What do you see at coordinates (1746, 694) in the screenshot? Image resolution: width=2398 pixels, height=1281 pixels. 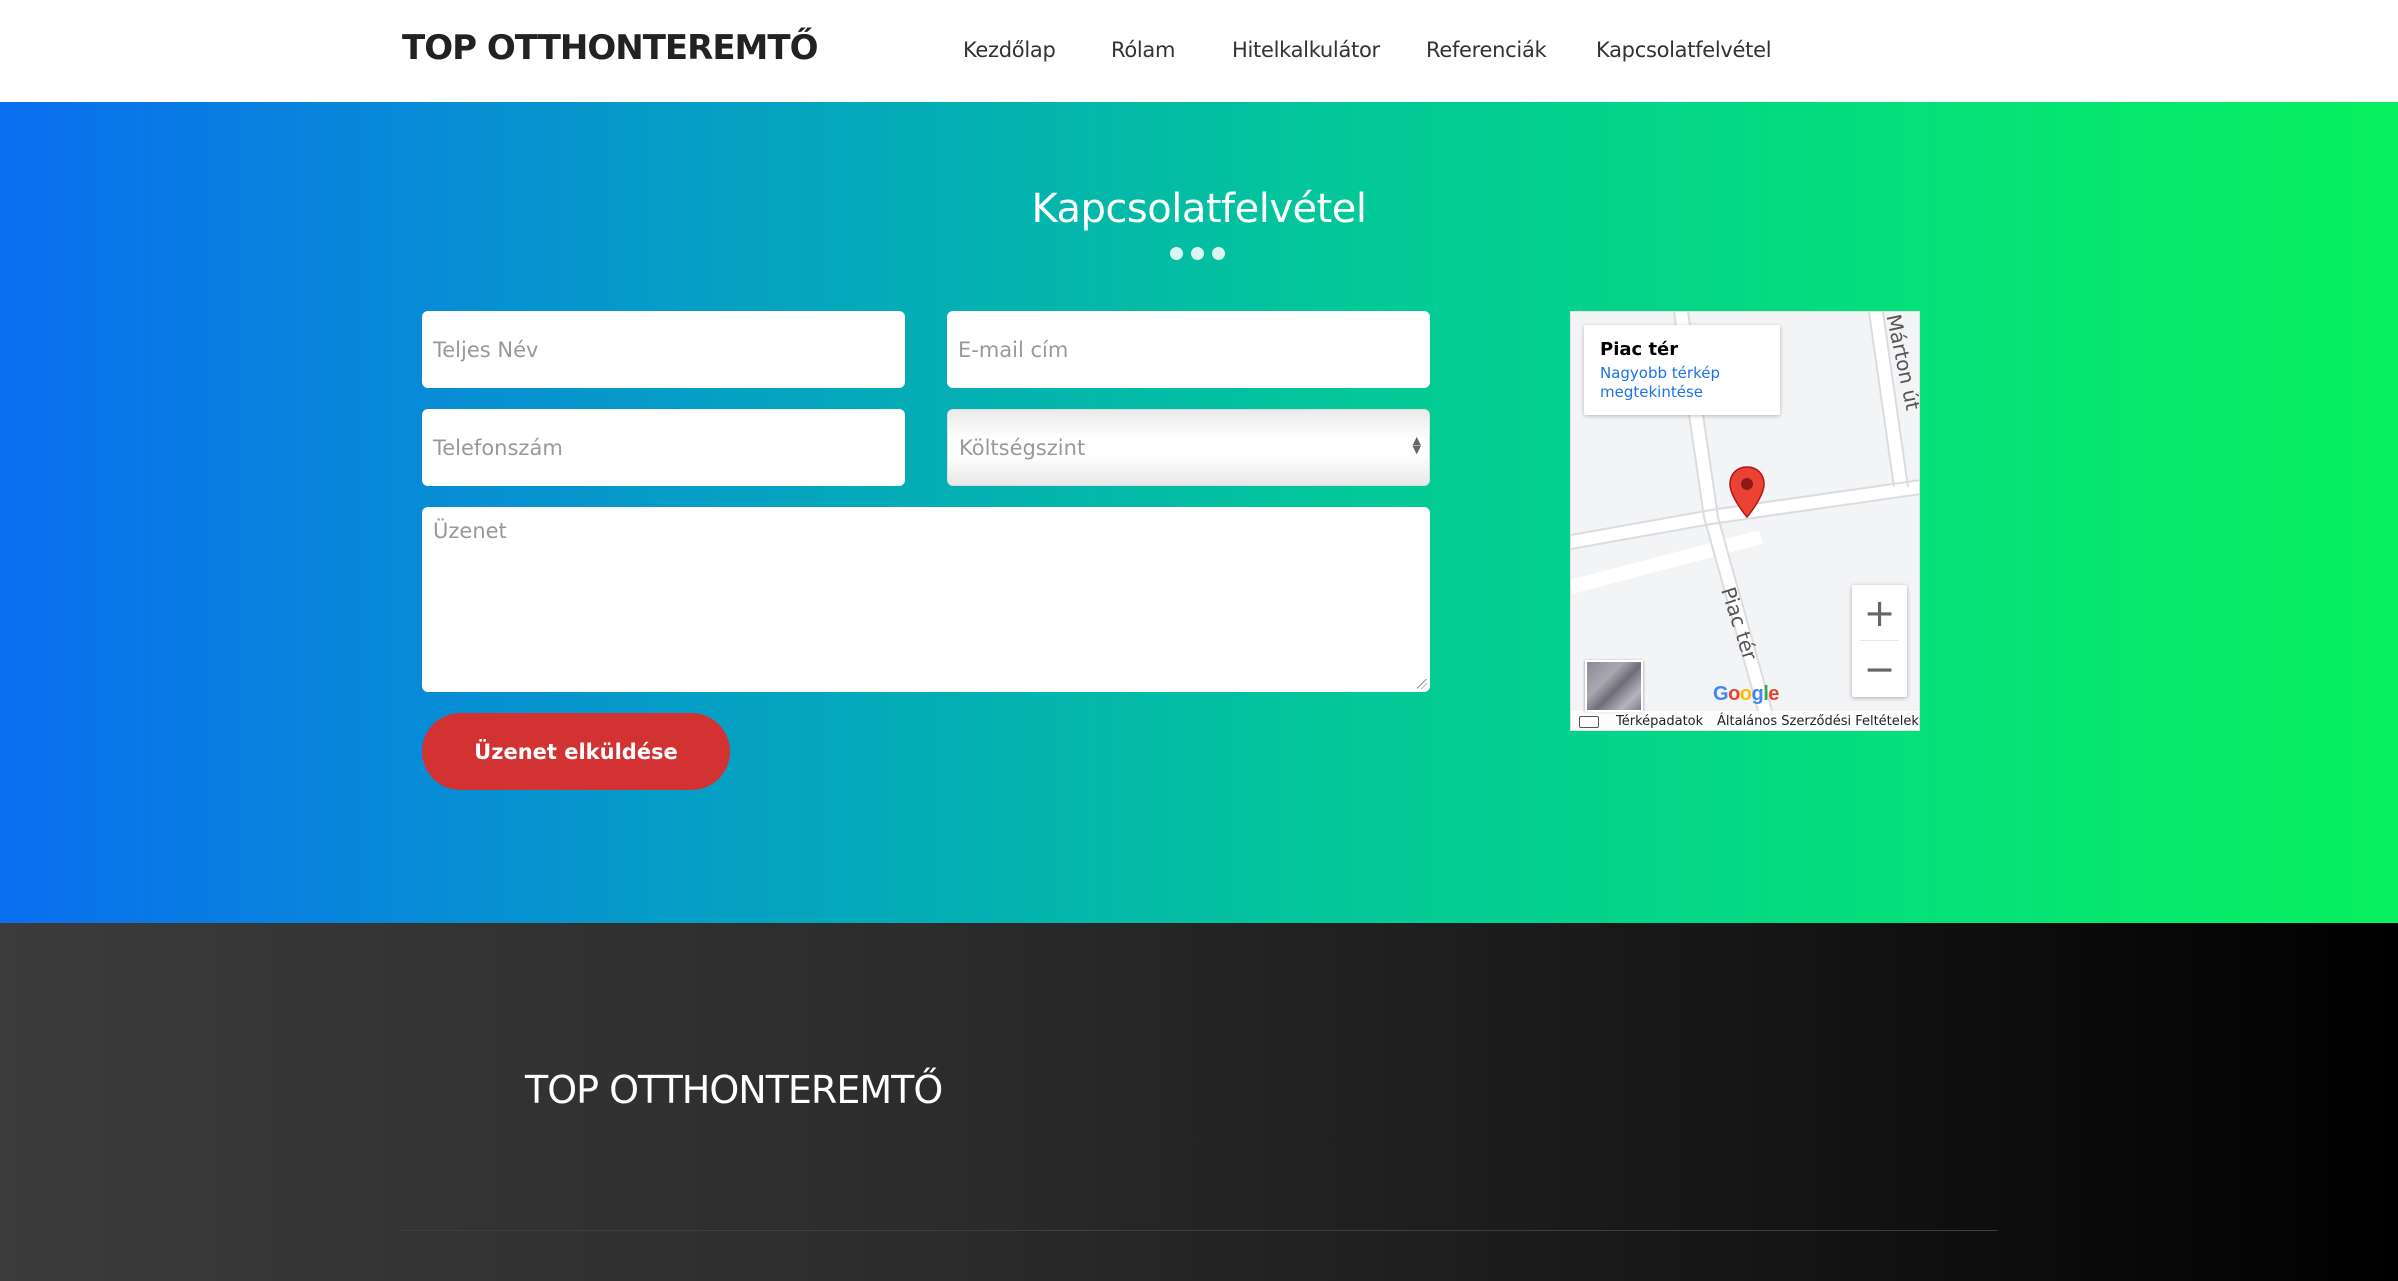 I see `google-logo: Google` at bounding box center [1746, 694].